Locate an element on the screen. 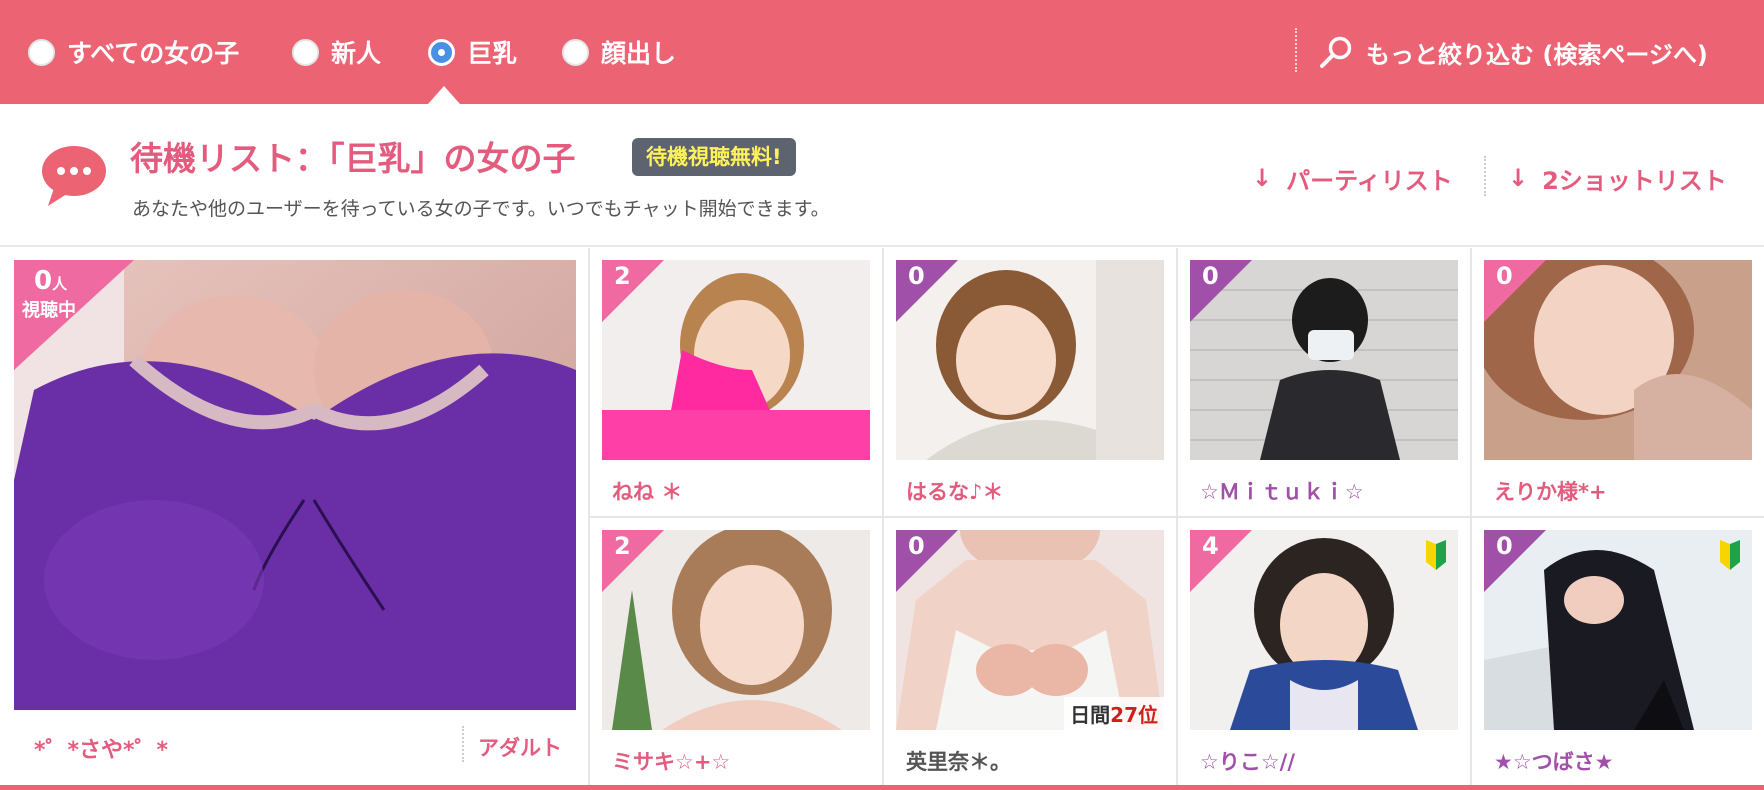 The height and width of the screenshot is (790, 1764). performer-thumbnail: 0 日間27位 is located at coordinates (1030, 630).